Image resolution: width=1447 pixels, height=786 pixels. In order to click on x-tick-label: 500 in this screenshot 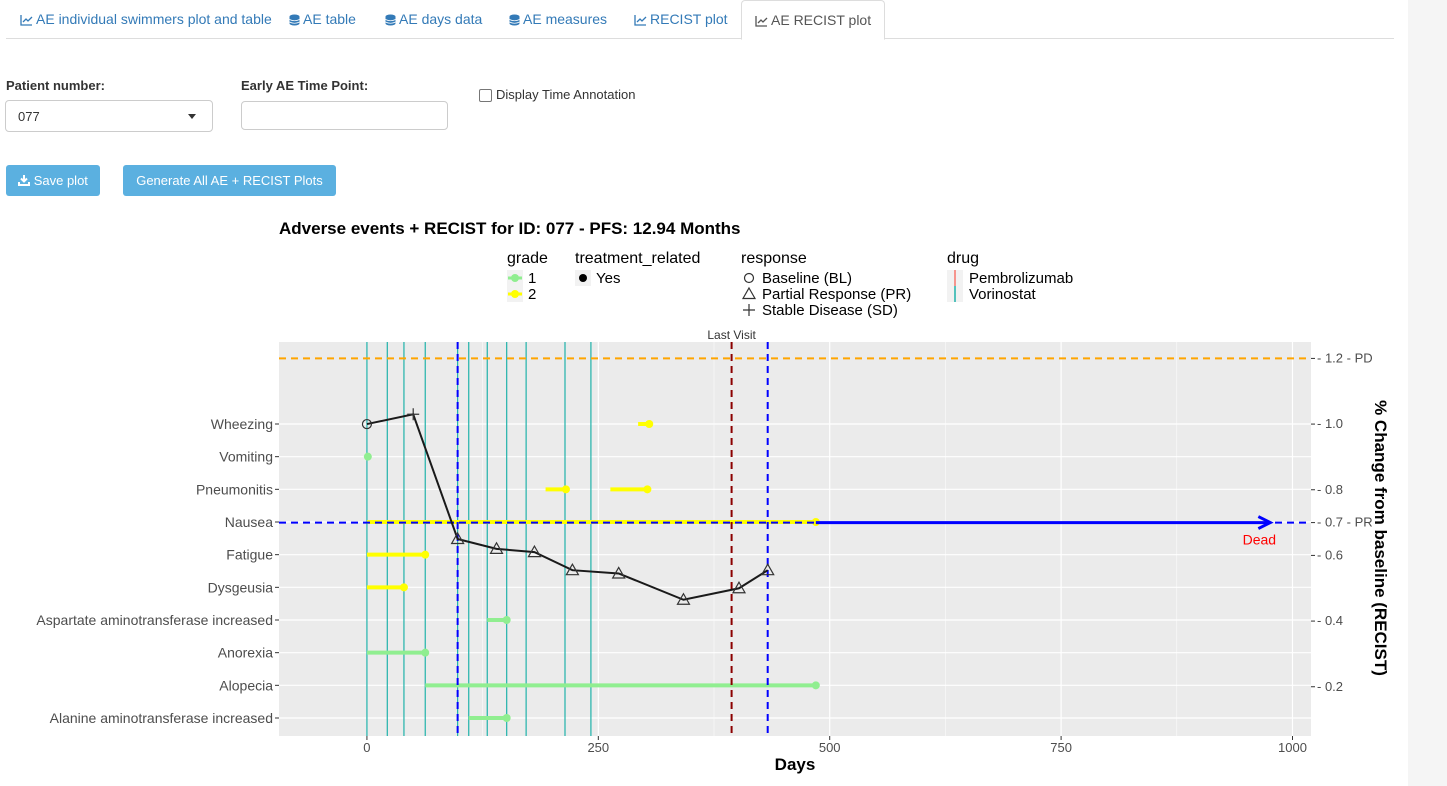, I will do `click(830, 747)`.